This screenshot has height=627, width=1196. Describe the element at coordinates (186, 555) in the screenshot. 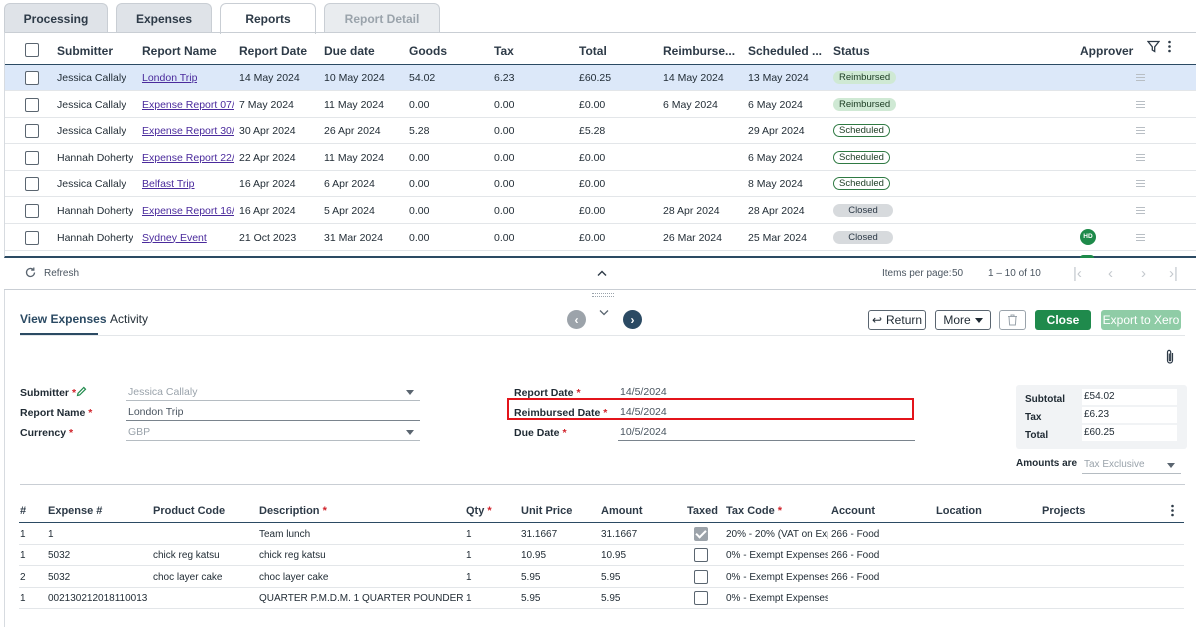

I see `line-cell-product: chick reg katsu` at that location.